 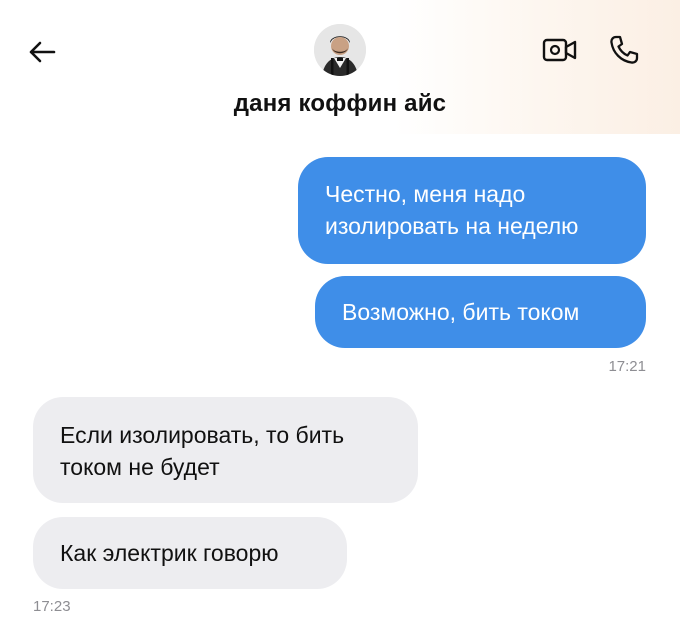 I want to click on voice-call-button, so click(x=624, y=50).